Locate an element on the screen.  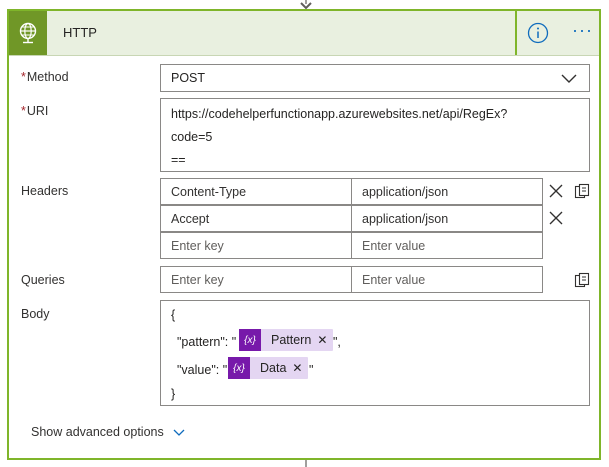
query-key-placeholder: Enter key is located at coordinates (197, 280).